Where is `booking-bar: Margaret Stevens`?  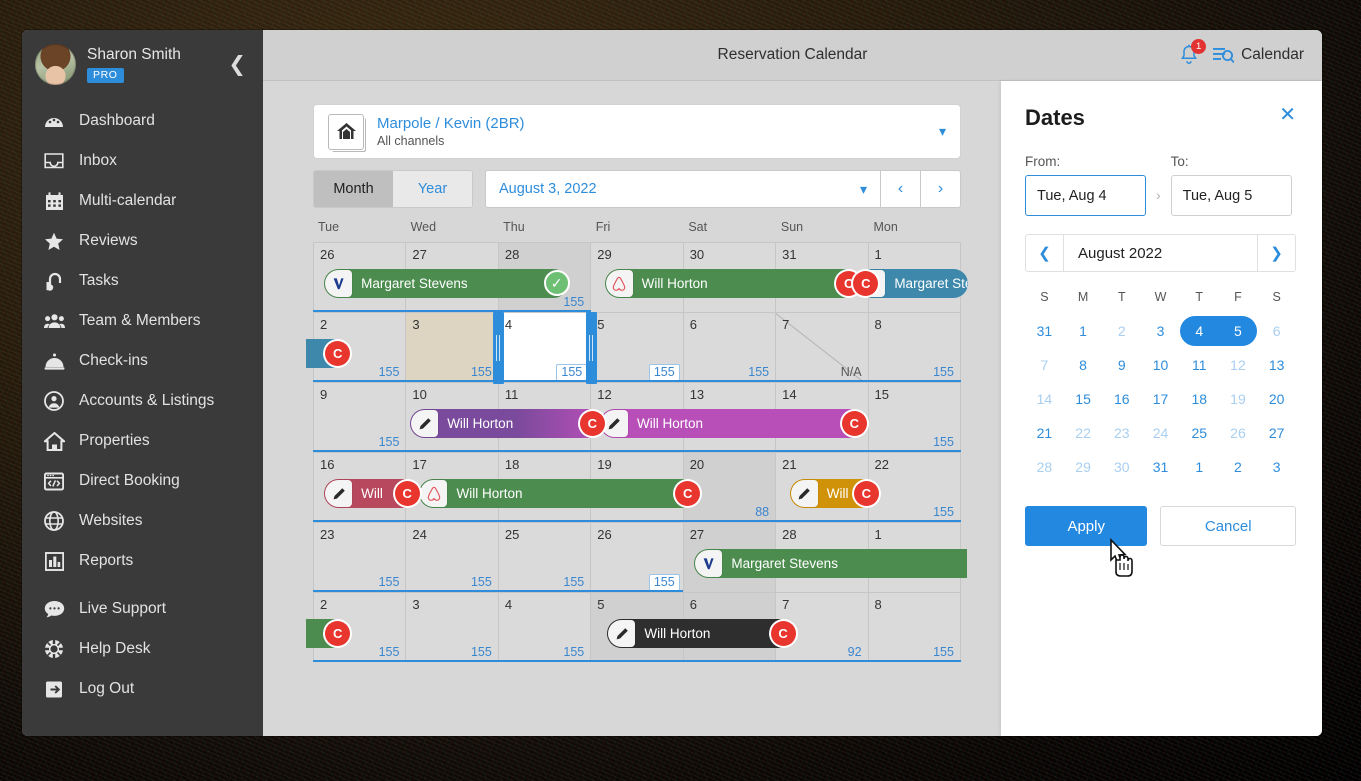 booking-bar: Margaret Stevens is located at coordinates (446, 283).